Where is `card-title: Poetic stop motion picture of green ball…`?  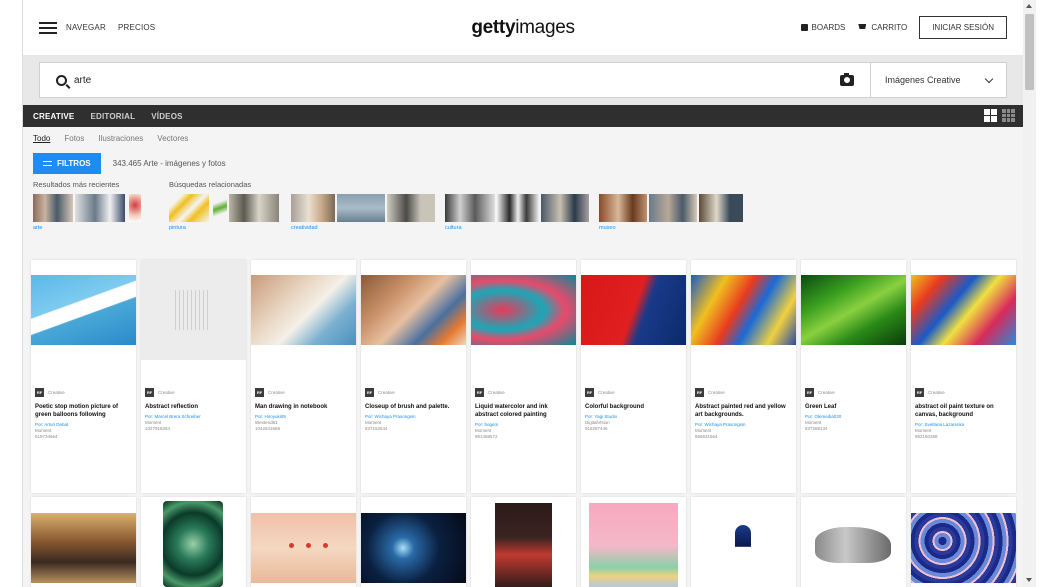 card-title: Poetic stop motion picture of green ball… is located at coordinates (83, 411).